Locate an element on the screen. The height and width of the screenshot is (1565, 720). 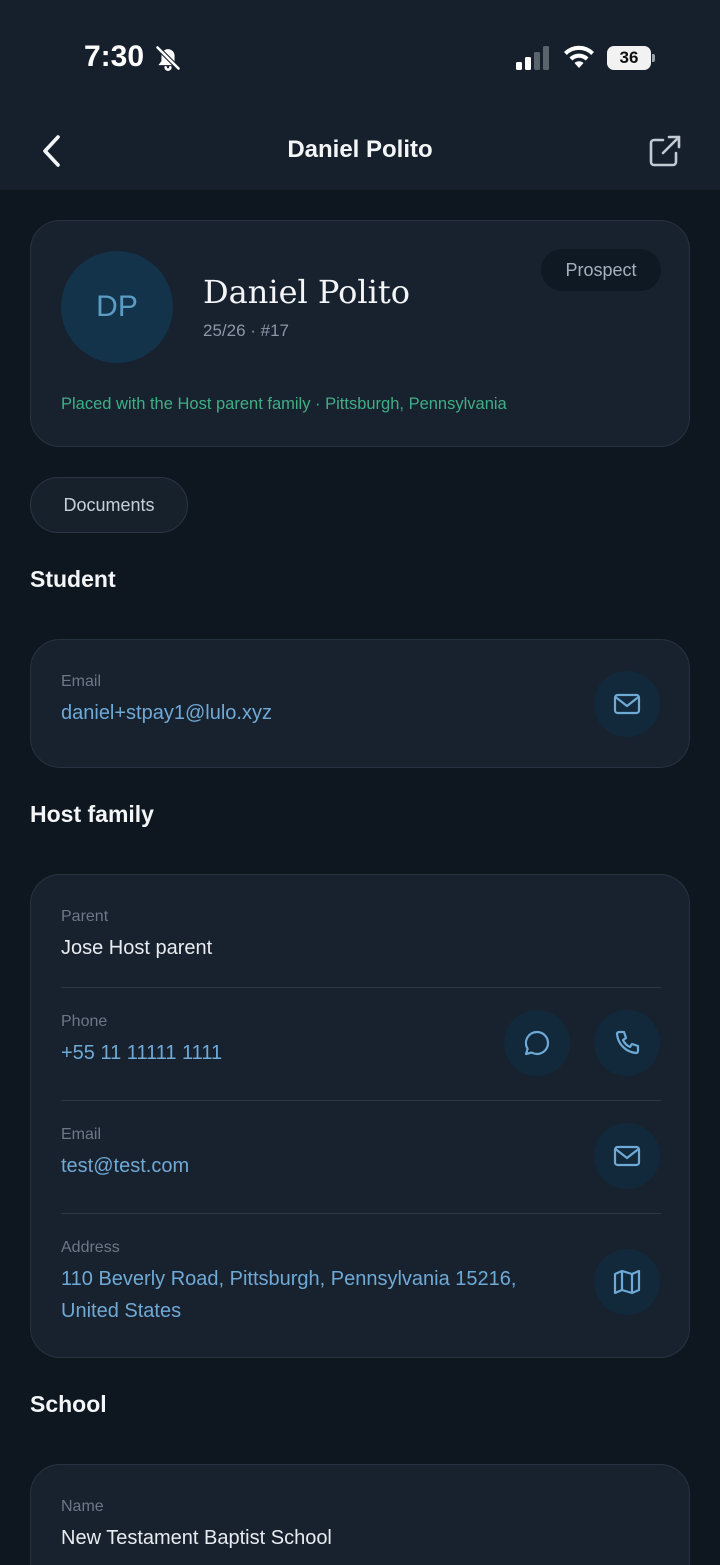
parent-label: Parent is located at coordinates (85, 916).